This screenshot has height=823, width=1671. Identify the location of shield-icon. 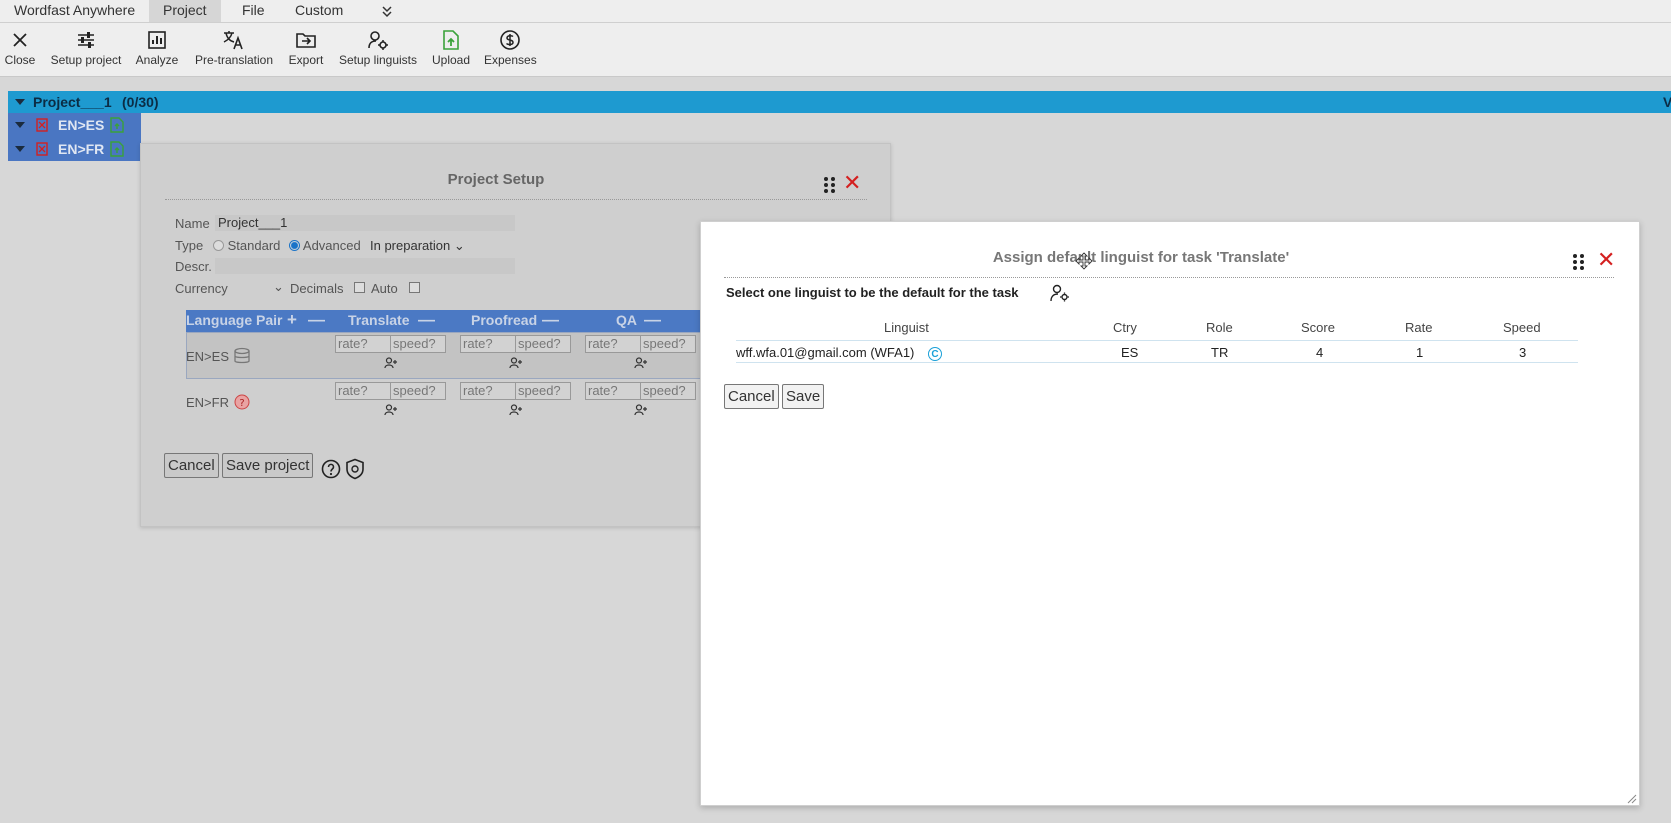
(355, 470).